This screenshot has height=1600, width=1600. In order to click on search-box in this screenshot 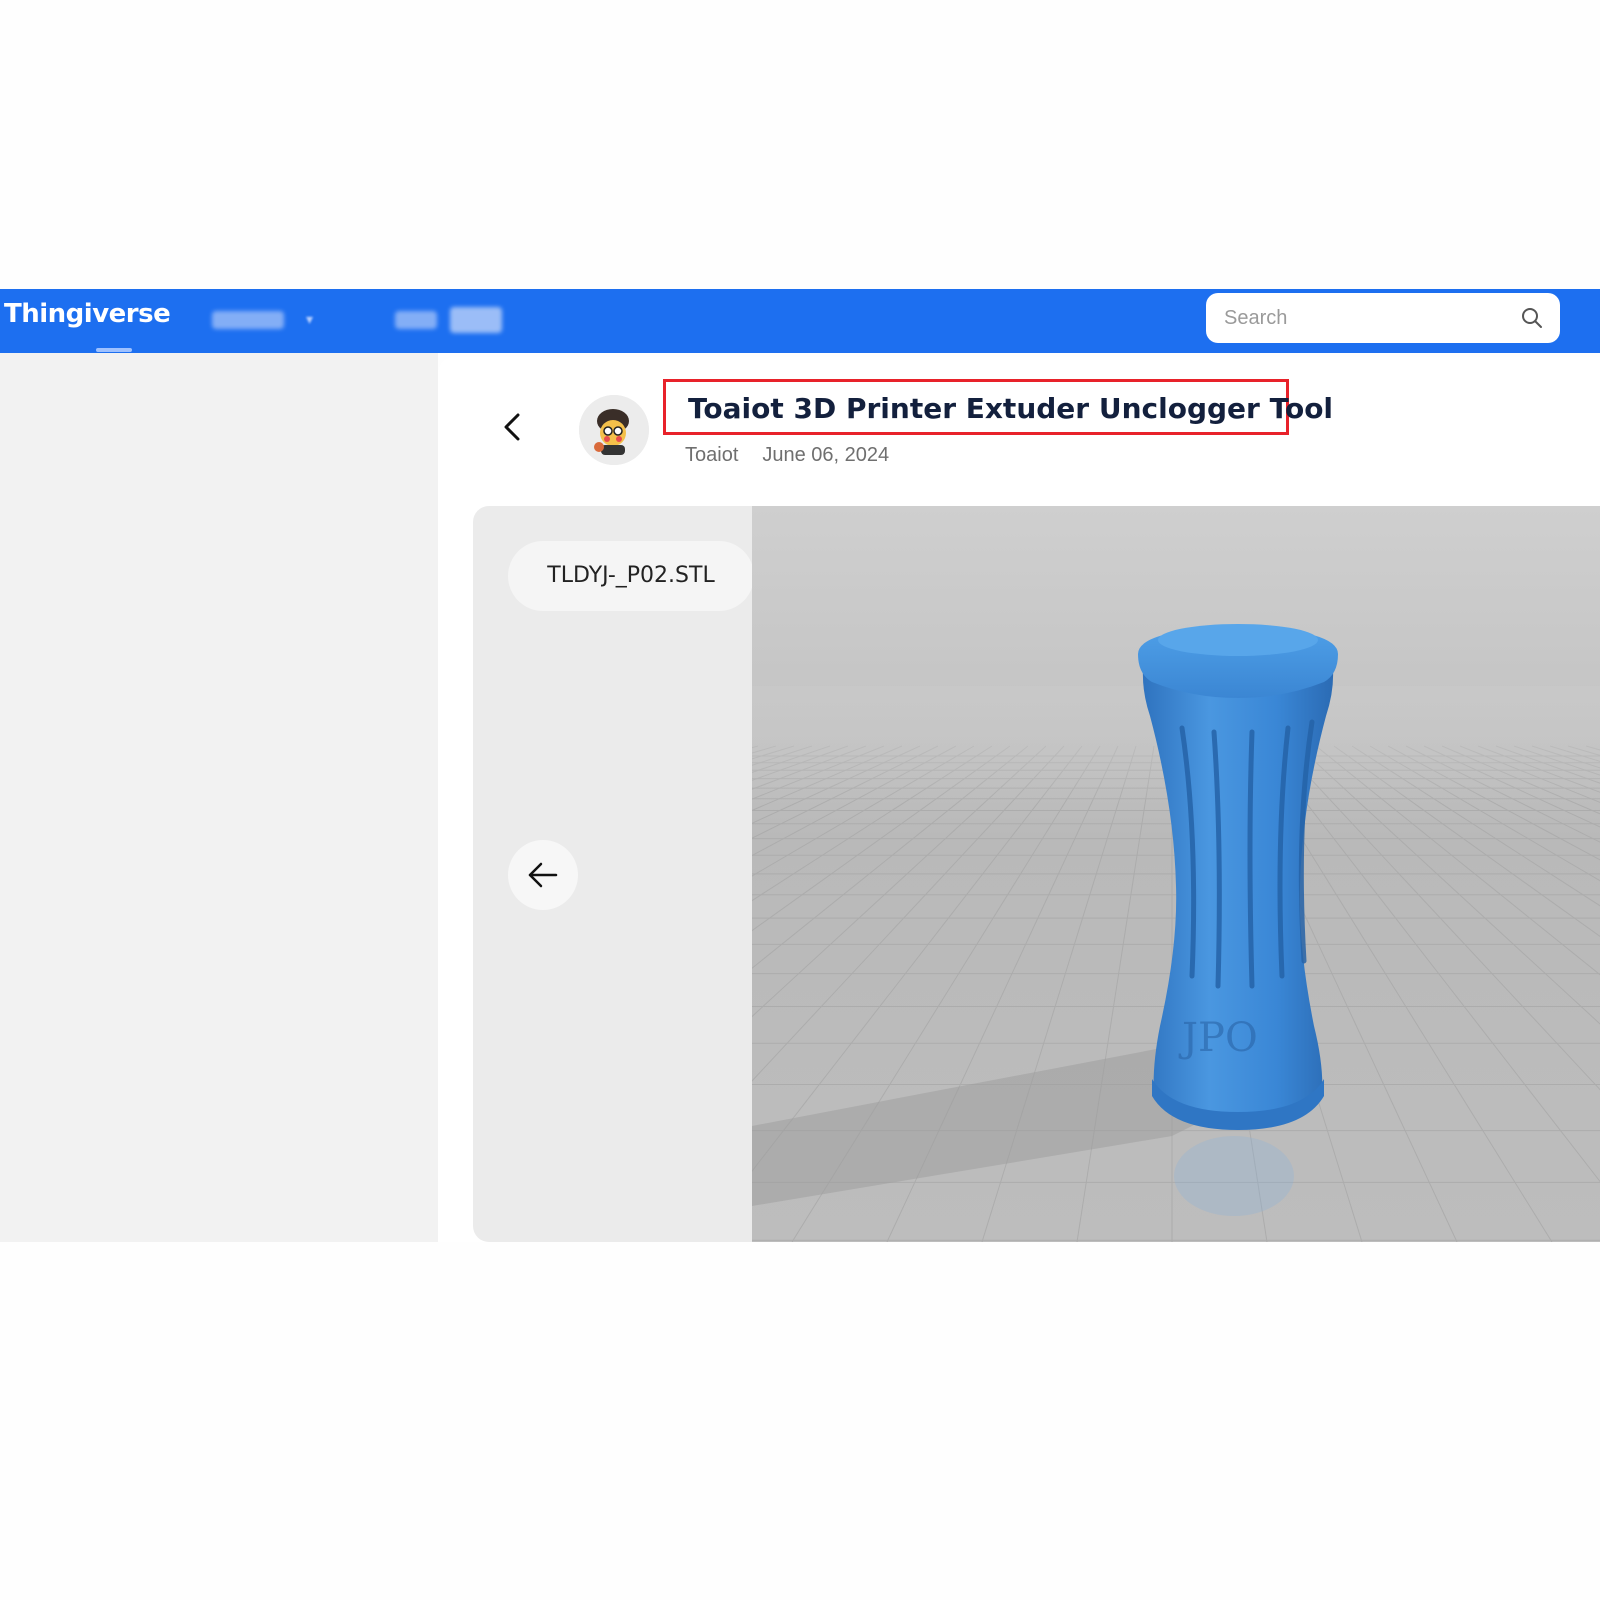, I will do `click(1383, 318)`.